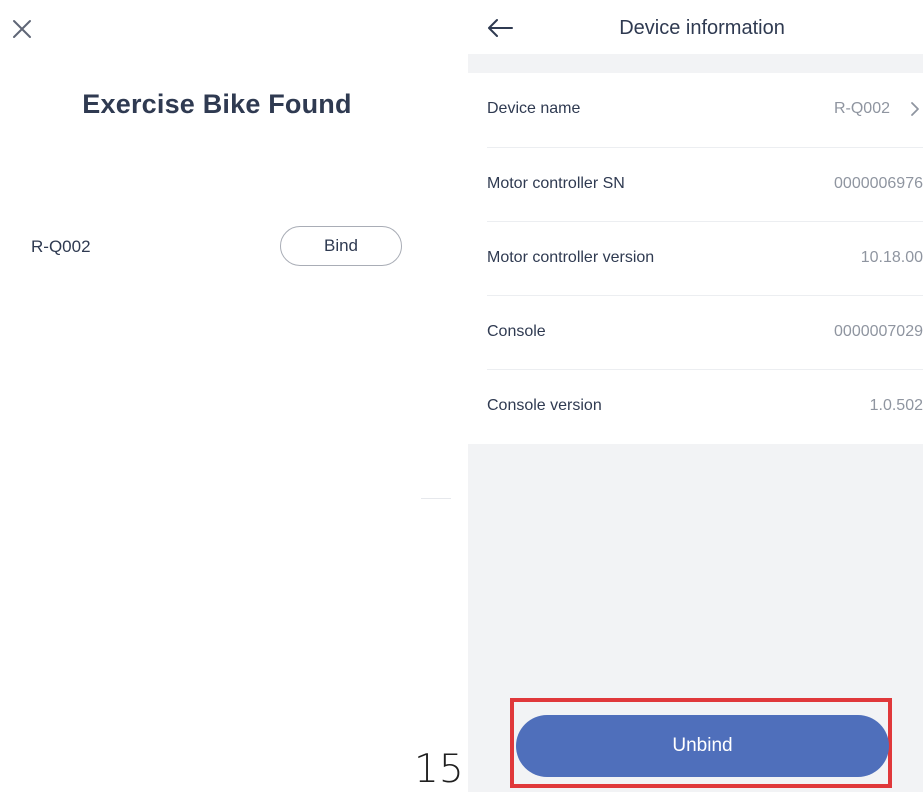 This screenshot has width=923, height=792. What do you see at coordinates (878, 183) in the screenshot?
I see `info-value: 0000006976` at bounding box center [878, 183].